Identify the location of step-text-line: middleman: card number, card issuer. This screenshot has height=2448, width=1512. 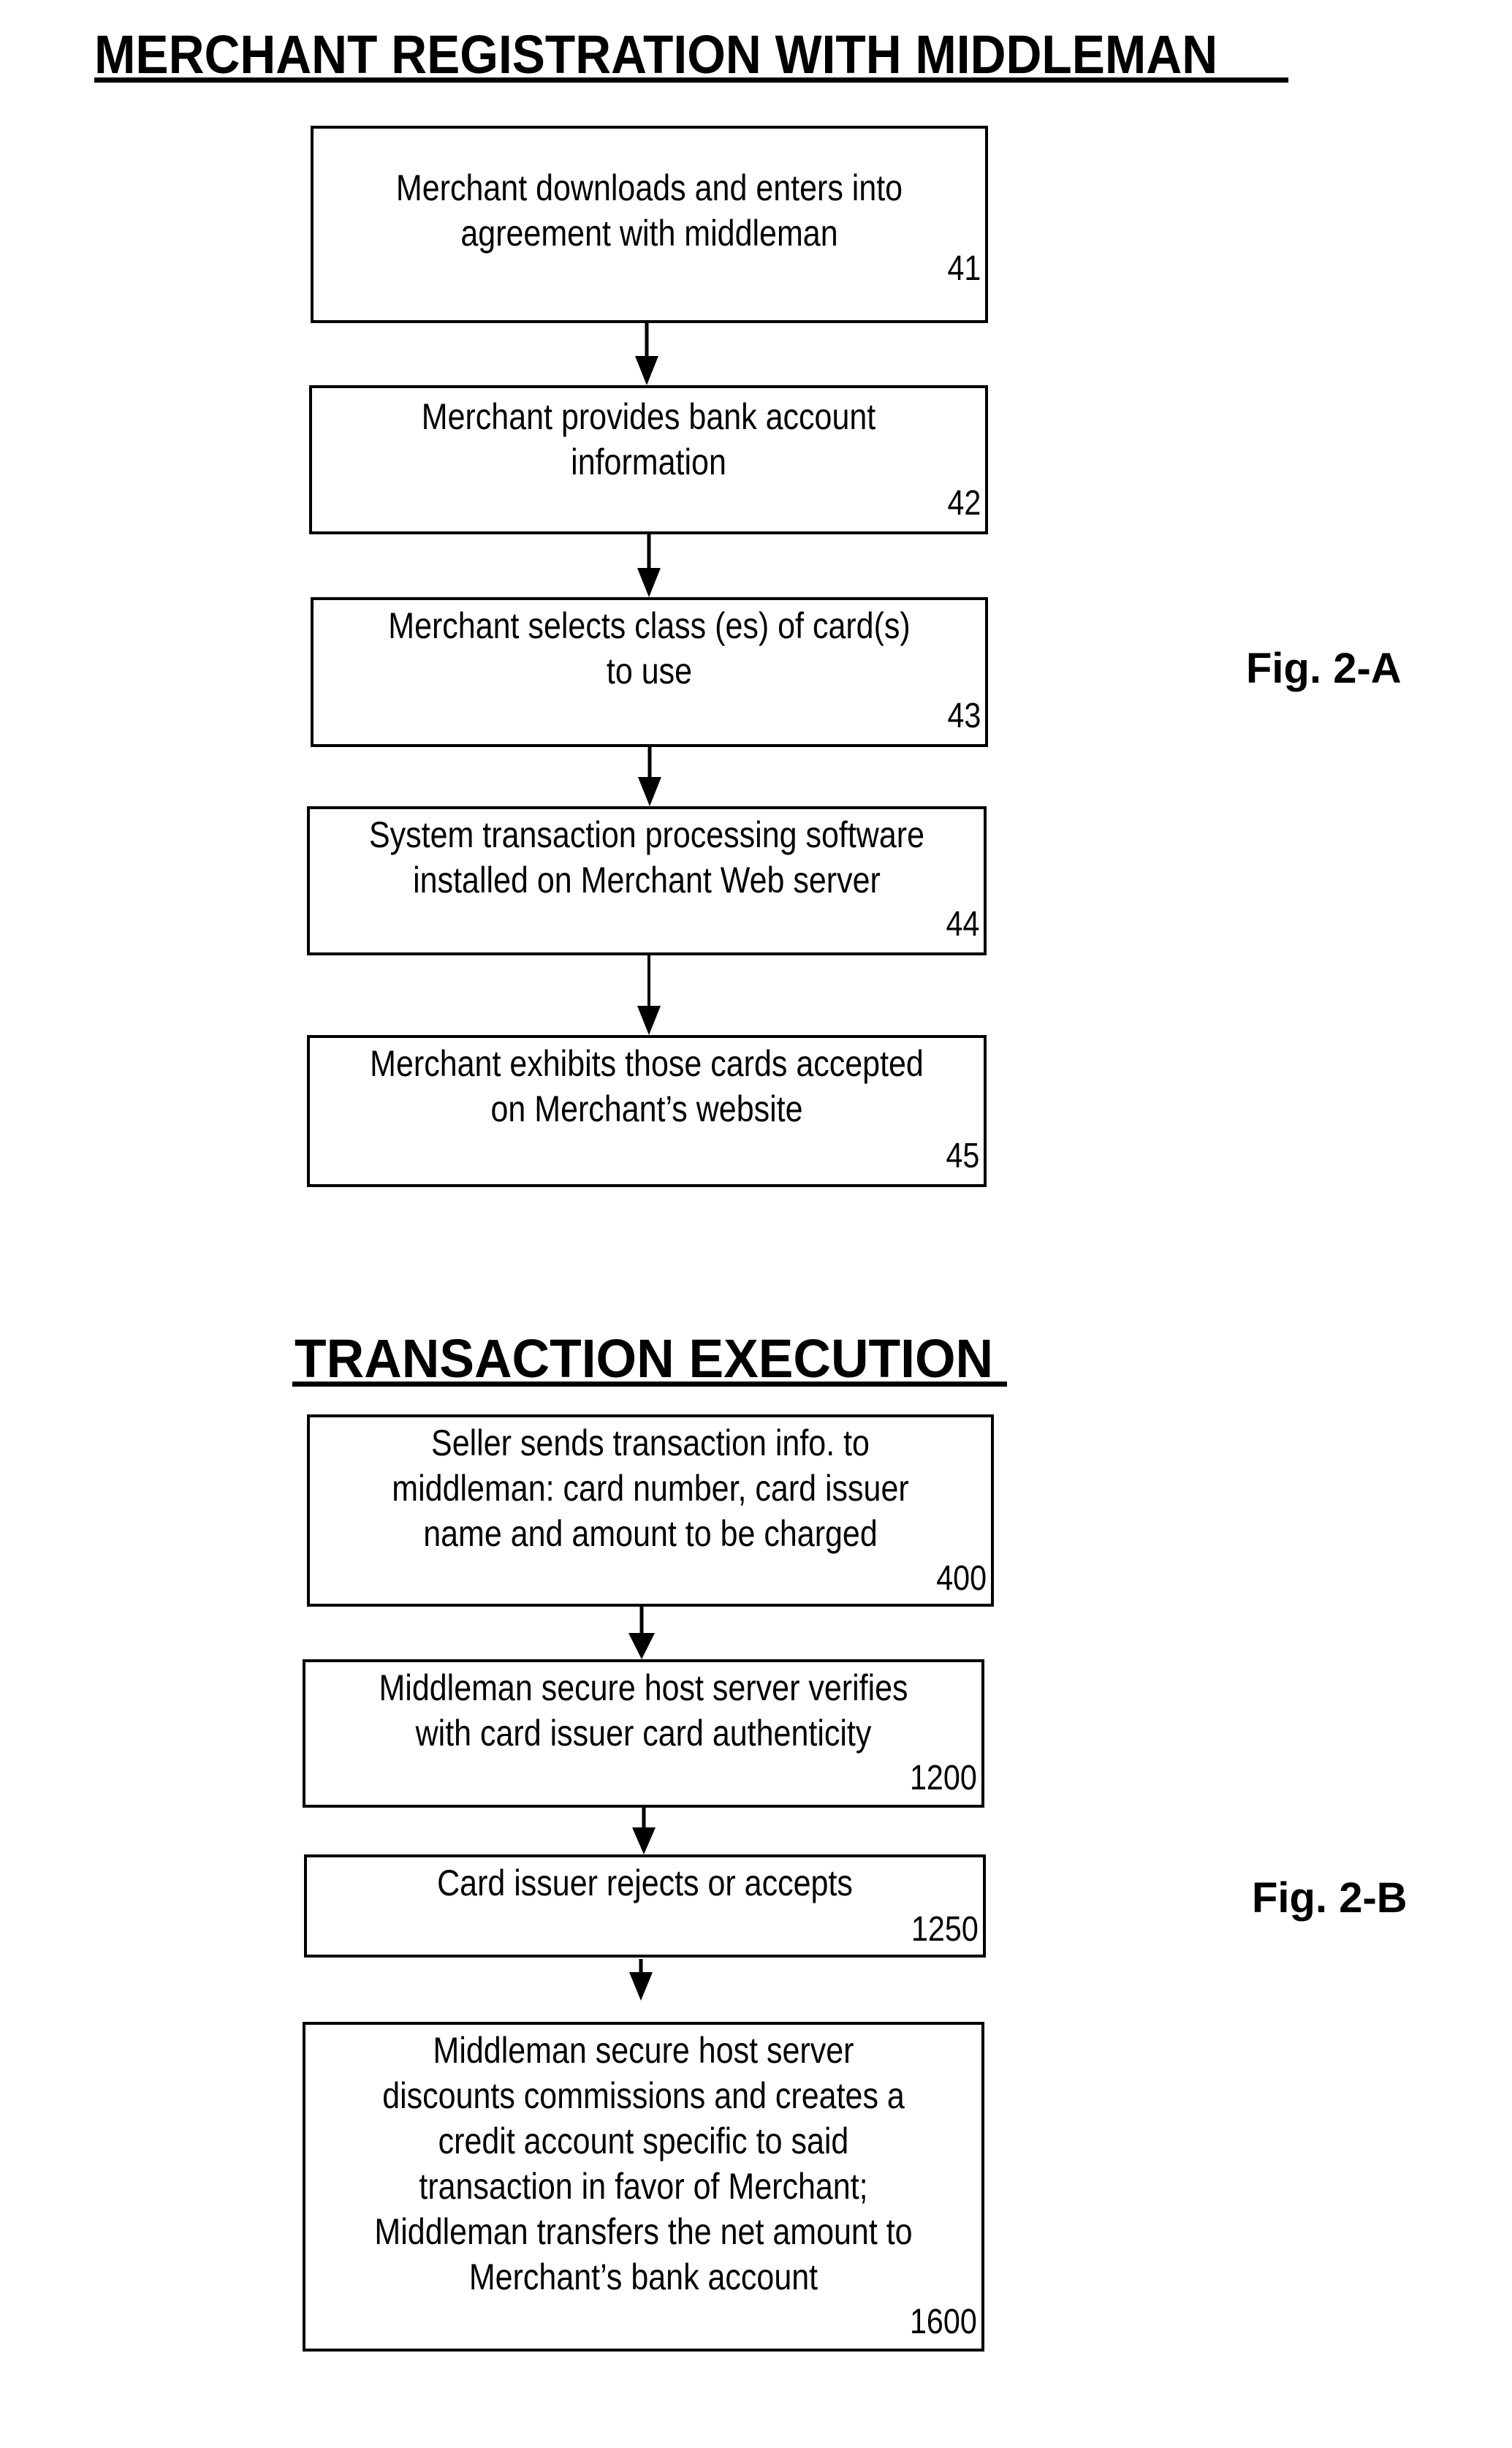
(650, 1488).